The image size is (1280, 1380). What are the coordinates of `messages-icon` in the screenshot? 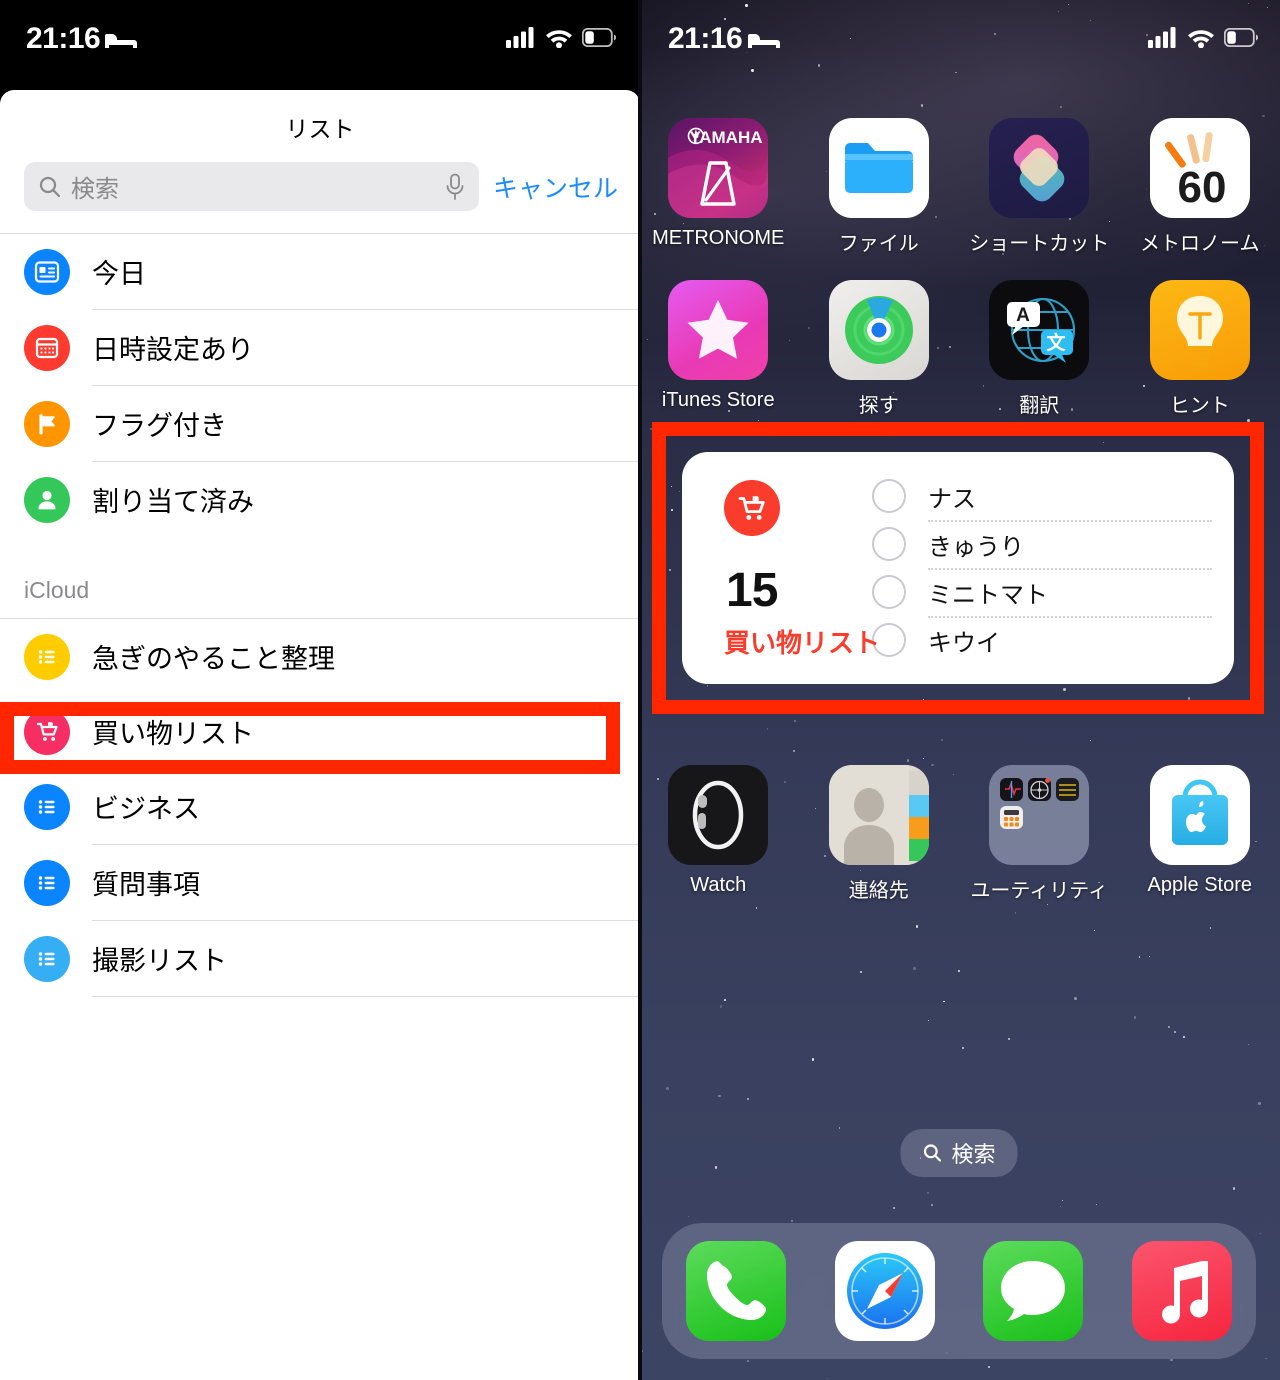 It's located at (1033, 1291).